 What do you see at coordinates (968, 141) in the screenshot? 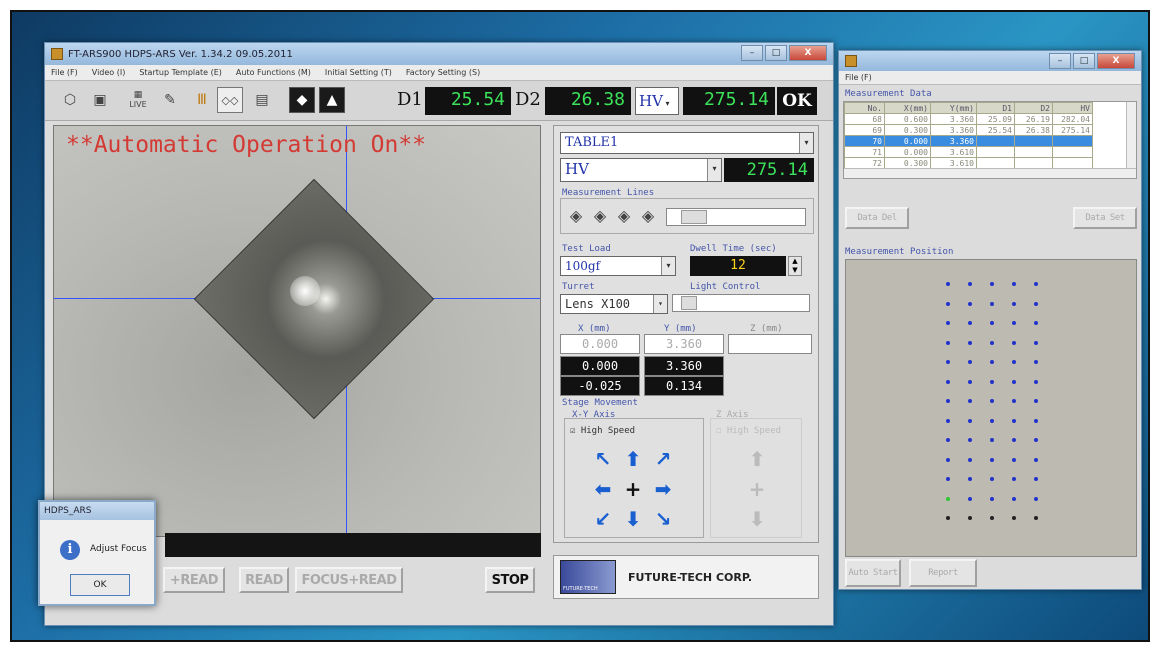
I see `table-row: 70 0.000 3.360` at bounding box center [968, 141].